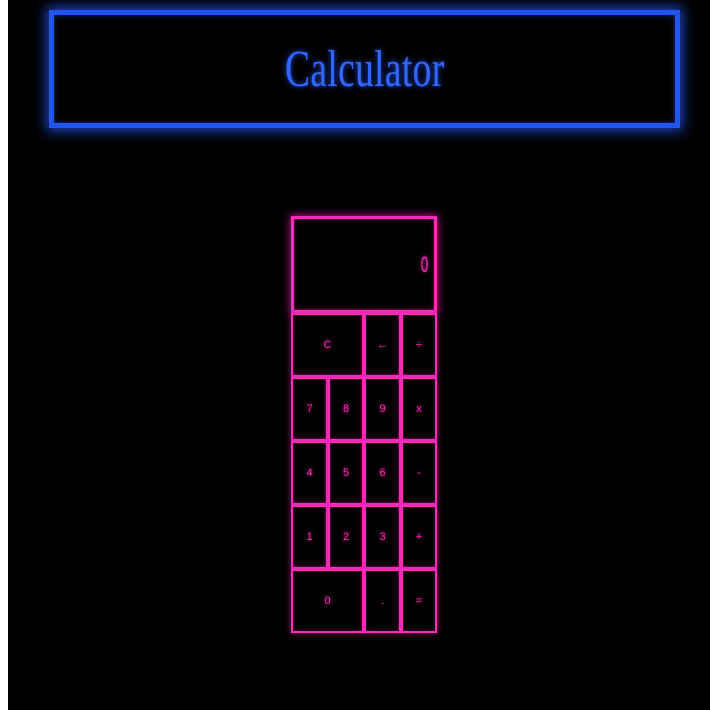  I want to click on decimal-button: ., so click(382, 601).